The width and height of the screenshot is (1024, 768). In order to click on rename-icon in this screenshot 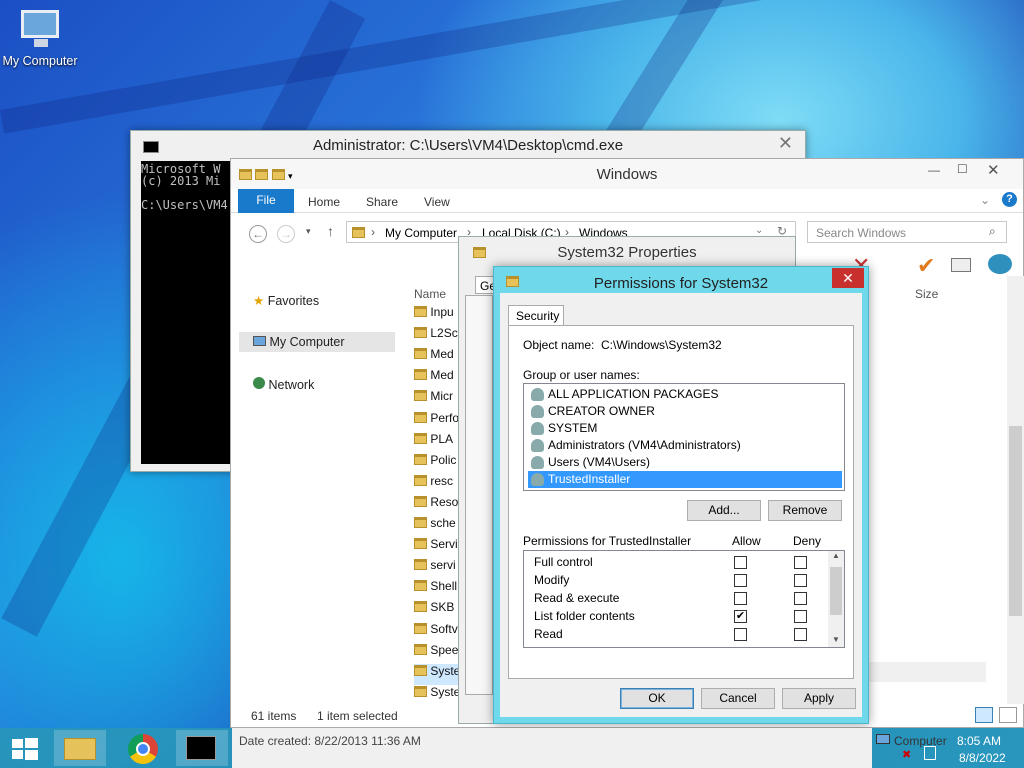, I will do `click(961, 265)`.